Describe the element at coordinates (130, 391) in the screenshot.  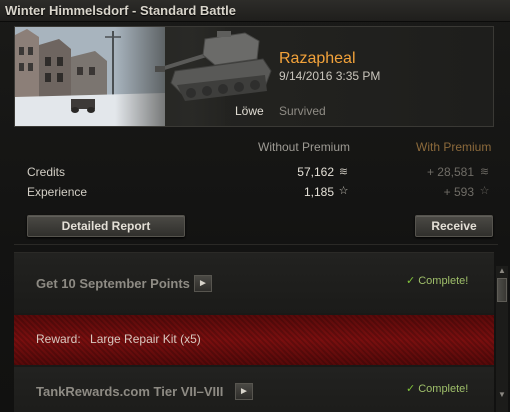
I see `quest-title: TankRewards.com Tier VII–VIII` at that location.